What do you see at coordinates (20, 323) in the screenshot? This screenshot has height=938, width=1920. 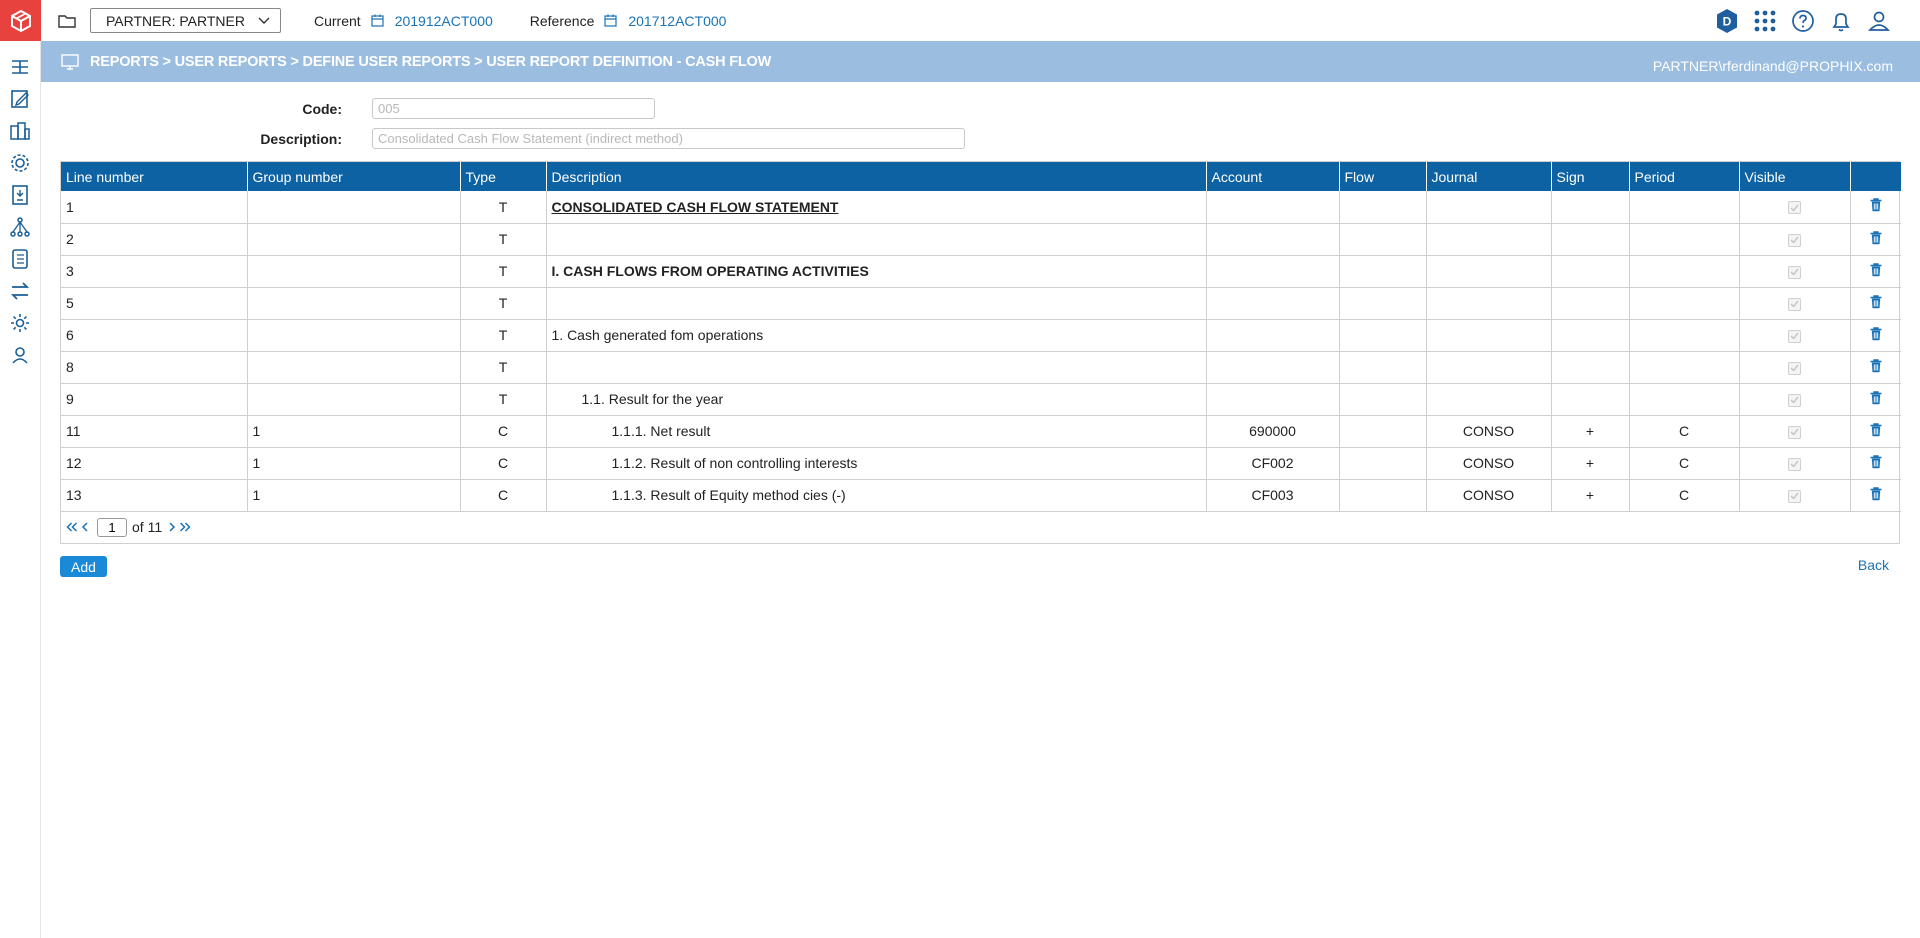 I see `settings-icon` at bounding box center [20, 323].